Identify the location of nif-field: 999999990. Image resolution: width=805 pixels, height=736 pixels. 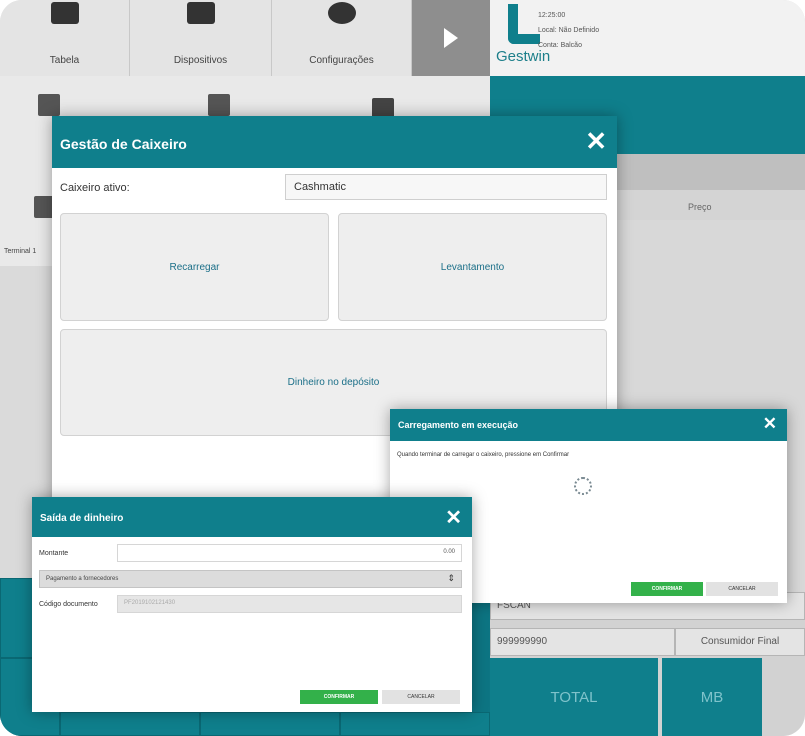
(582, 642).